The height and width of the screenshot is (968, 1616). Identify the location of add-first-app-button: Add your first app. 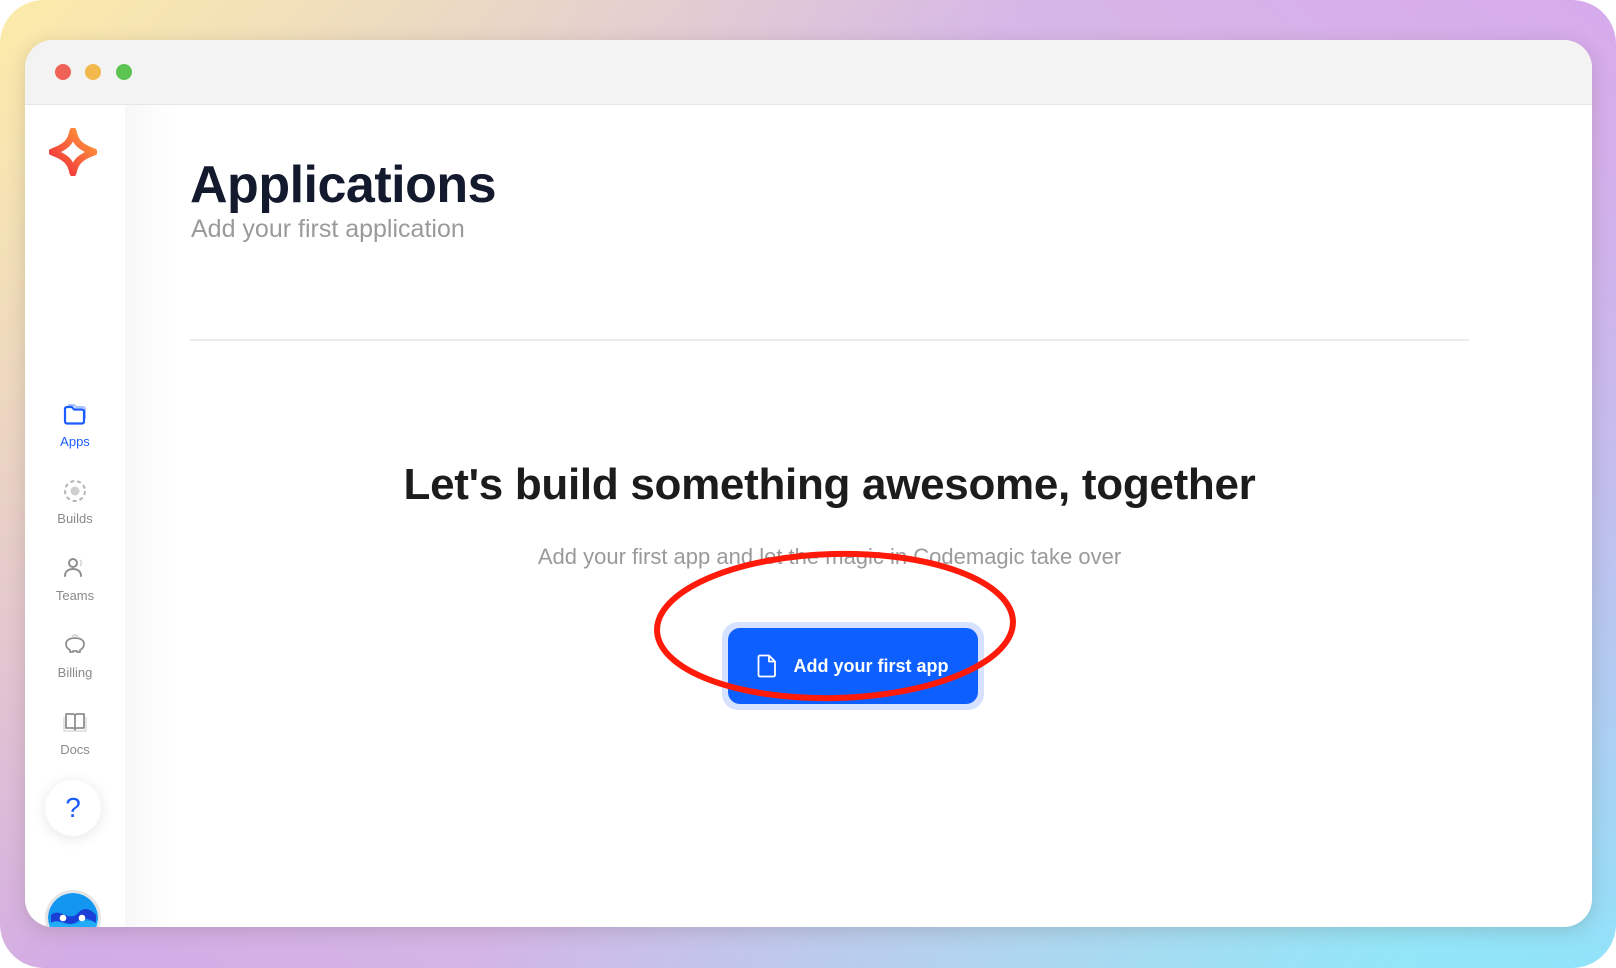
(853, 666).